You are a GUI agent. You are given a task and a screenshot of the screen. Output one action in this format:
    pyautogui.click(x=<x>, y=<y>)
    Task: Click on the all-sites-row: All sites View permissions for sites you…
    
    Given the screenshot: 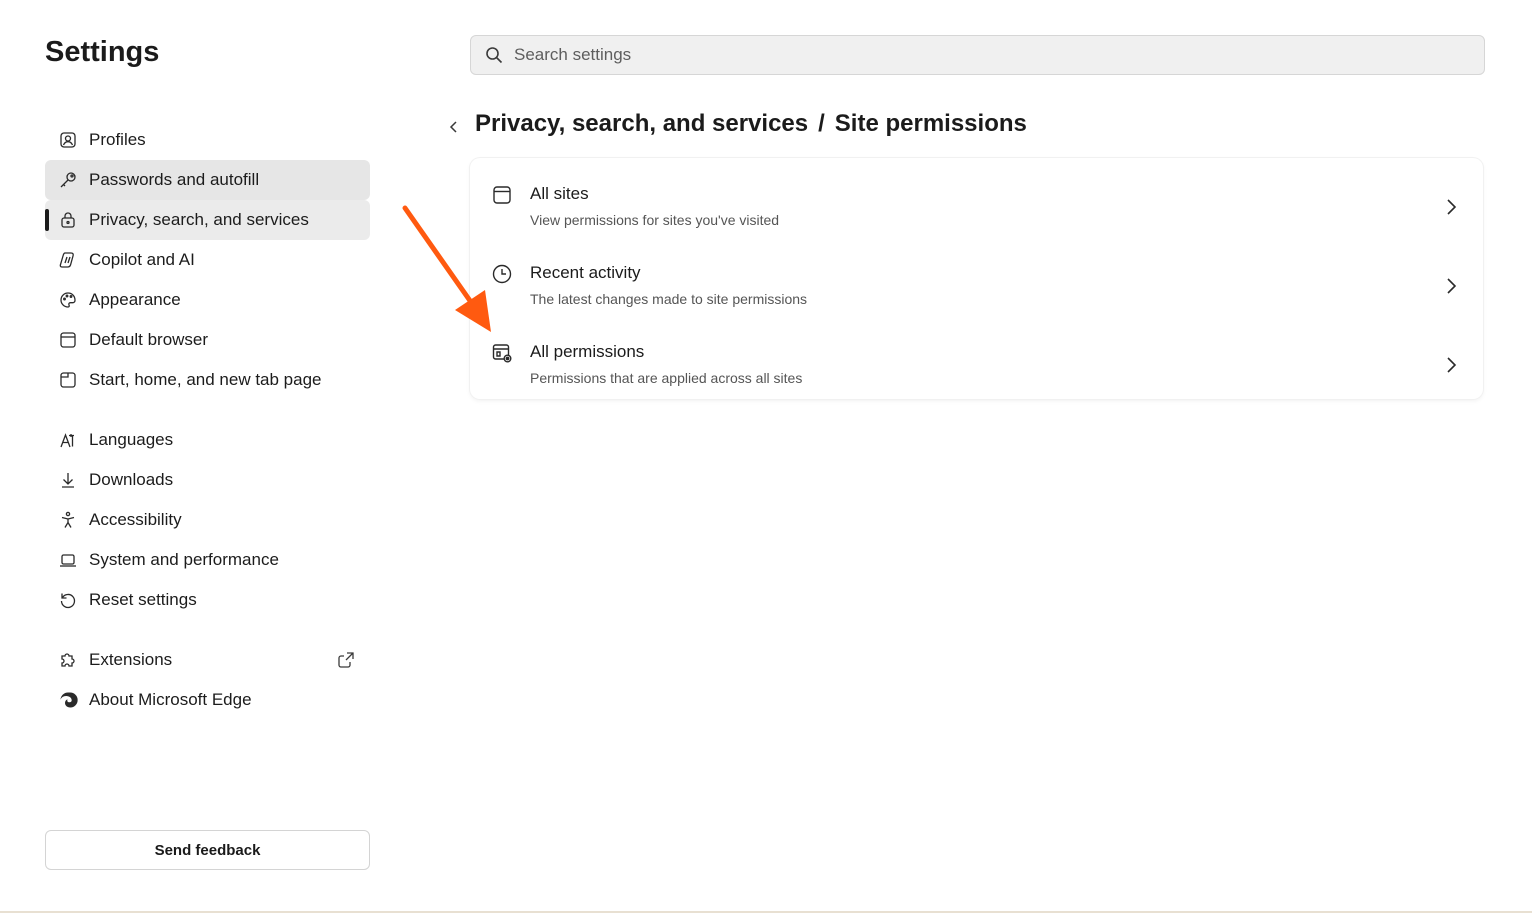 What is the action you would take?
    pyautogui.click(x=976, y=207)
    